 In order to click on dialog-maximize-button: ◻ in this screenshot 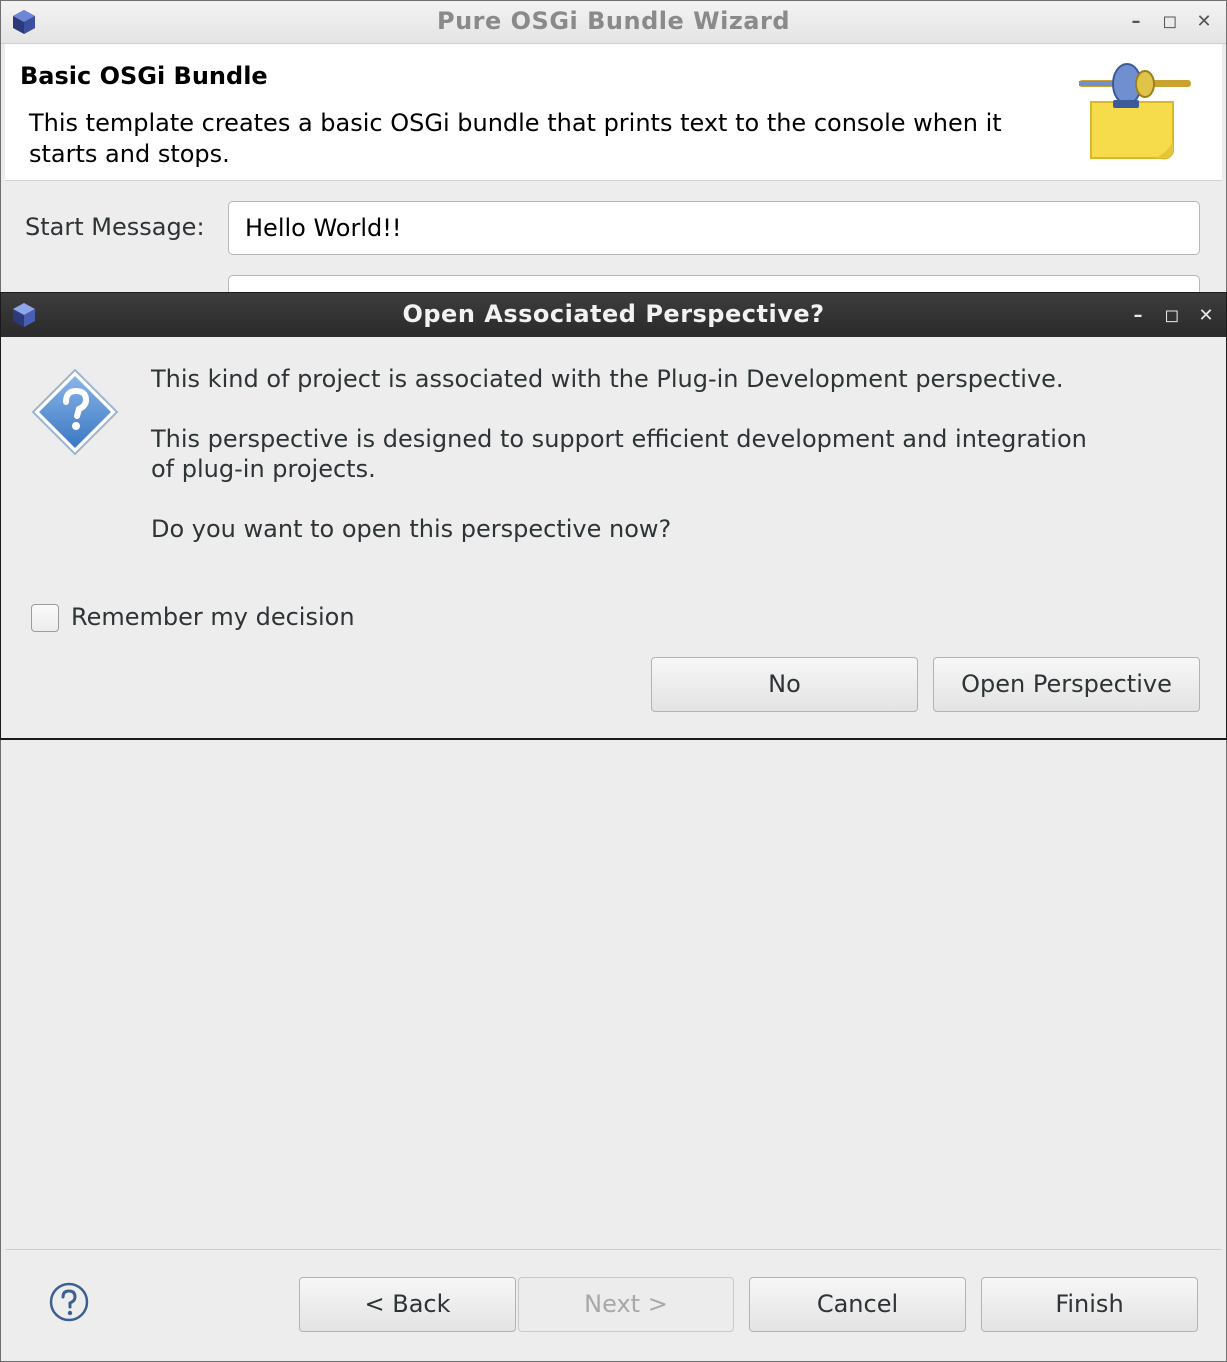, I will do `click(1172, 316)`.